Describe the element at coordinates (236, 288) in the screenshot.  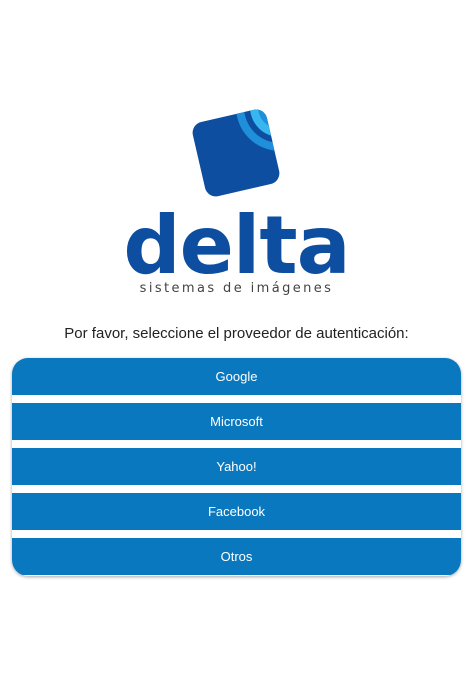
I see `logo-tagline: sistemas de imágenes` at that location.